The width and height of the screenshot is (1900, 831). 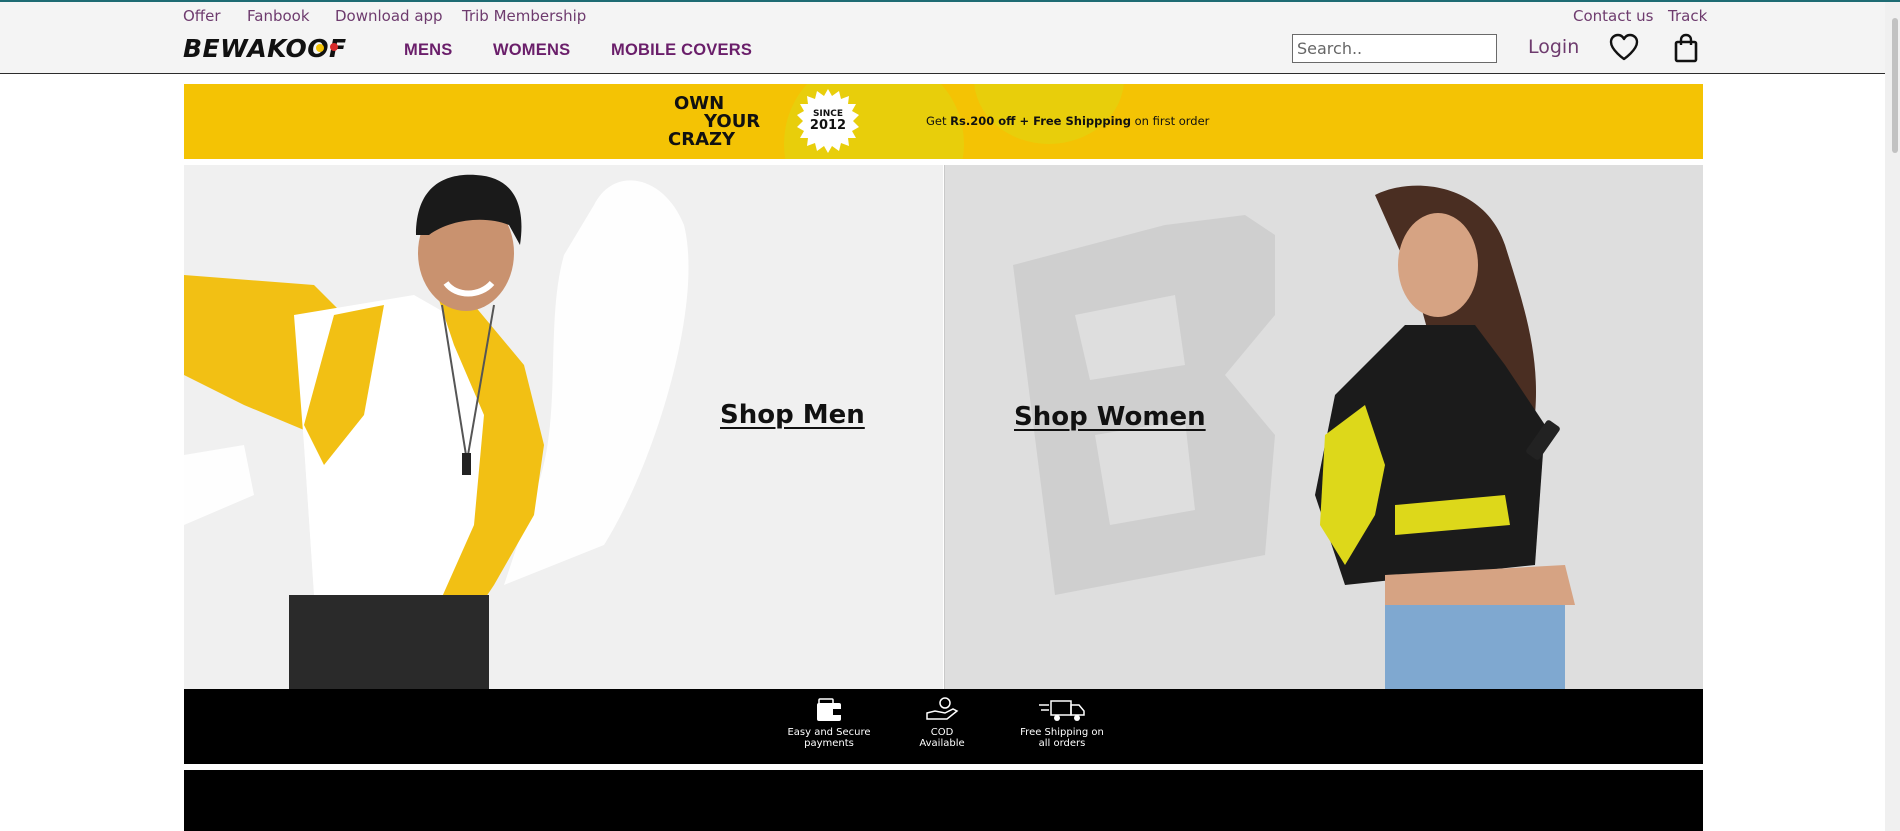 What do you see at coordinates (1613, 16) in the screenshot?
I see `contact-us-link: Contact us` at bounding box center [1613, 16].